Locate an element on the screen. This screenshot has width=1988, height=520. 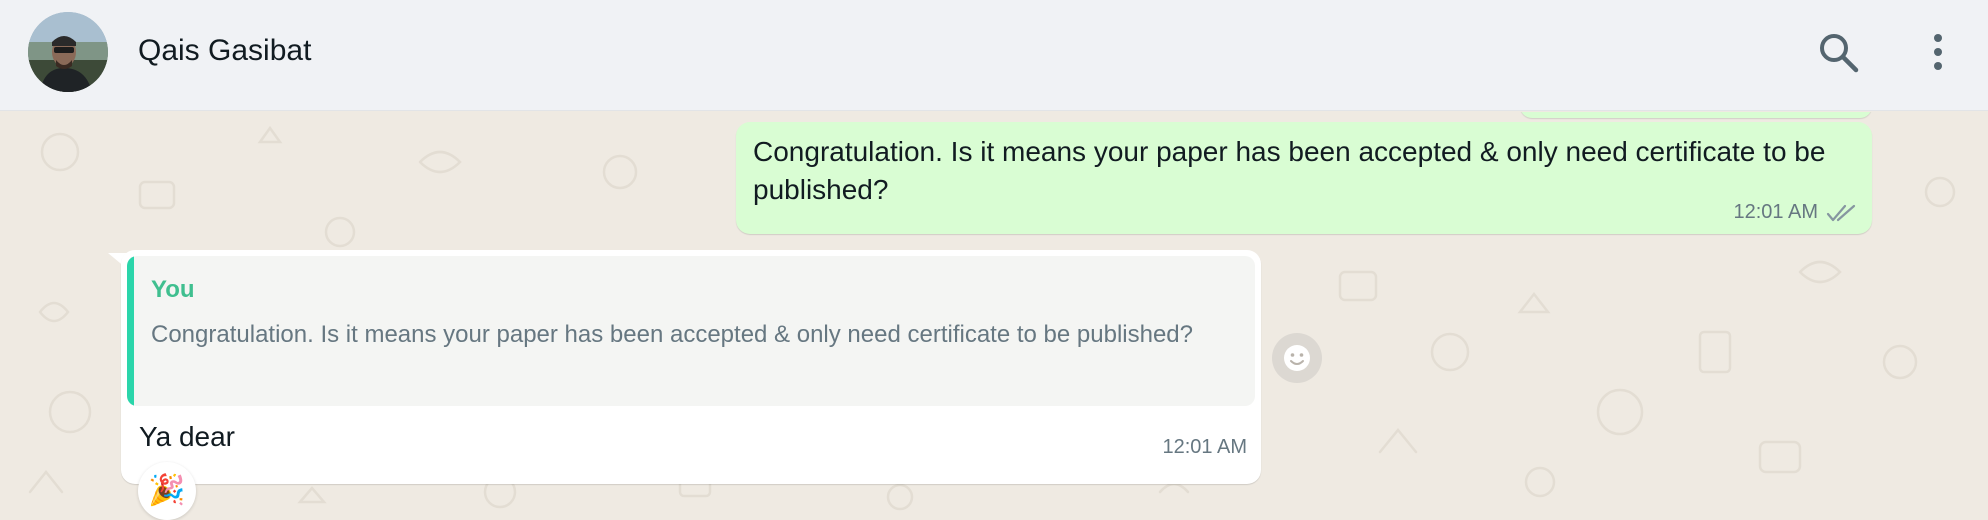
avatar-photo is located at coordinates (68, 52).